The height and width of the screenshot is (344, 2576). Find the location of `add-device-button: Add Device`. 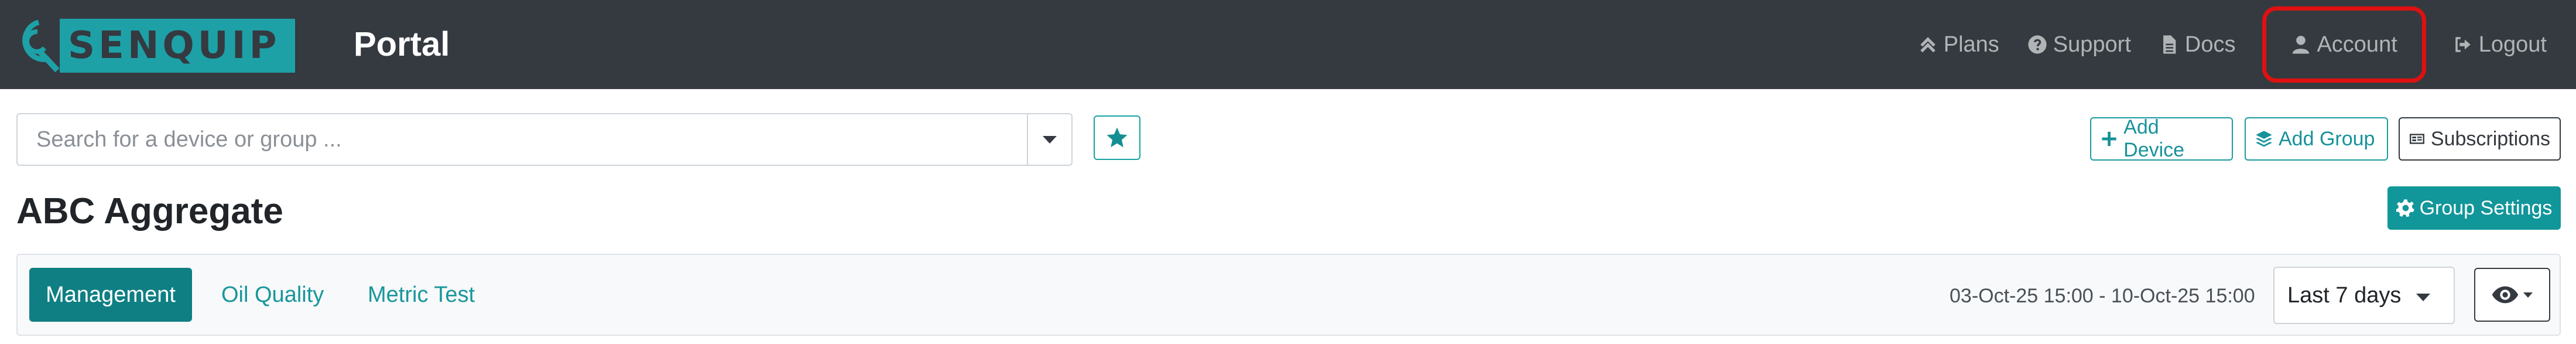

add-device-button: Add Device is located at coordinates (2161, 138).